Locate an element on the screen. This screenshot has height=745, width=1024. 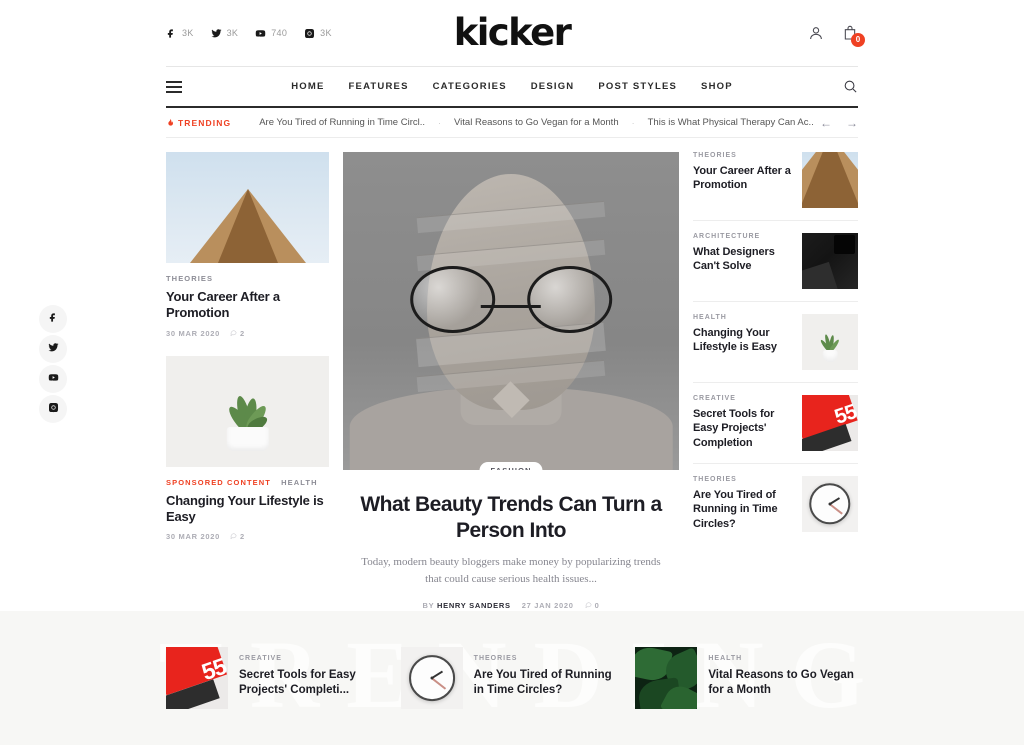
category-label: ARCHITECTURE is located at coordinates (743, 236).